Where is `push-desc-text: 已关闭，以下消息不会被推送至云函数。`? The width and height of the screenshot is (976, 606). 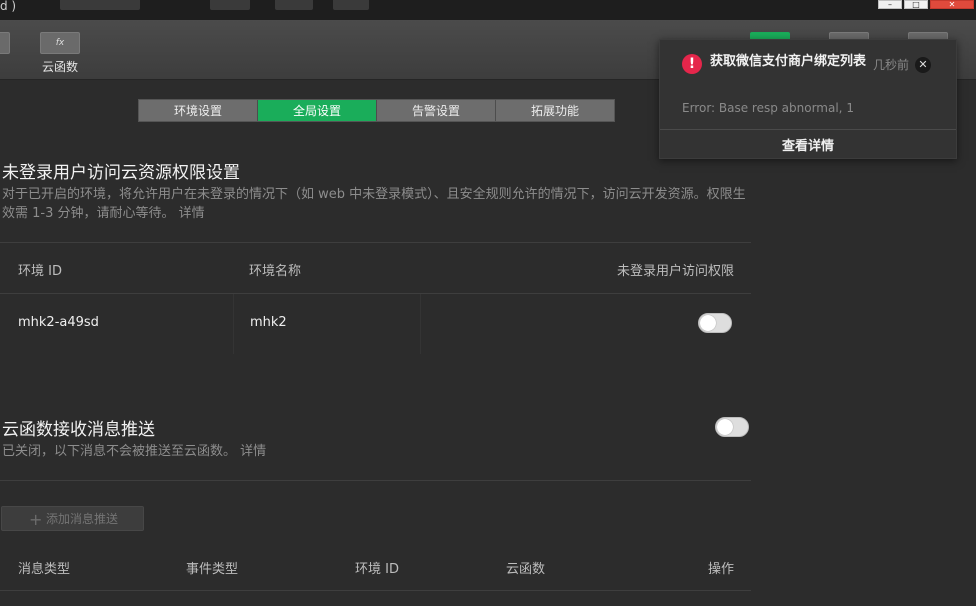
push-desc-text: 已关闭，以下消息不会被推送至云函数。 is located at coordinates (119, 451).